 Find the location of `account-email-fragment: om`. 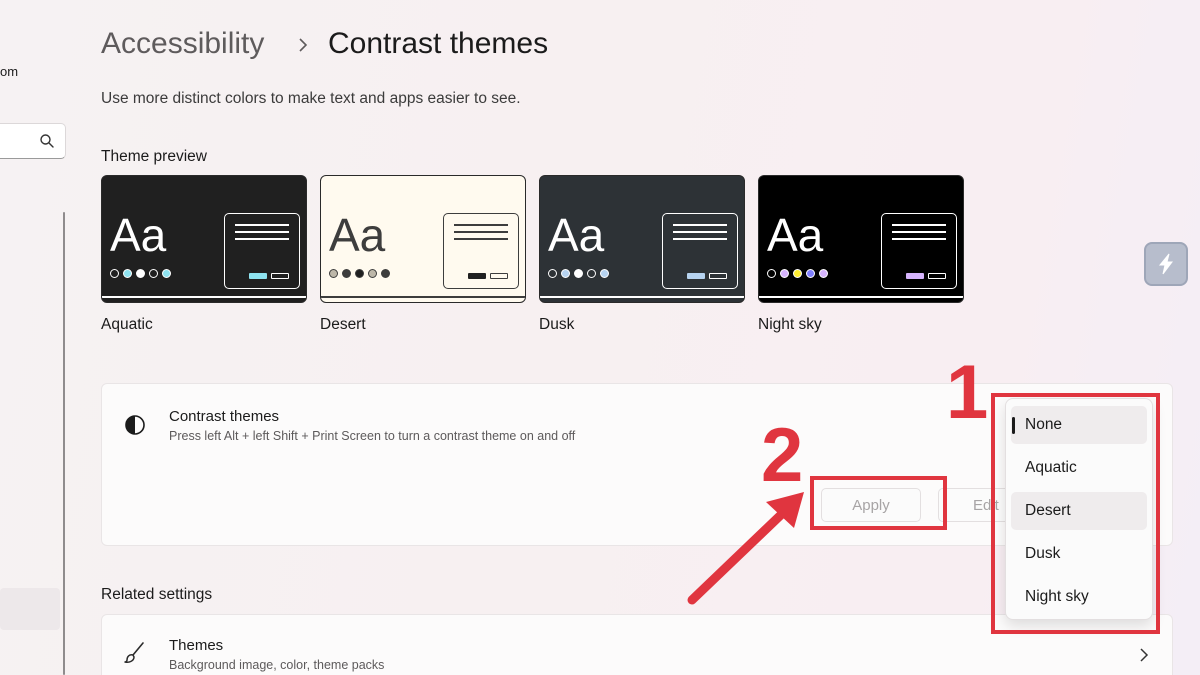

account-email-fragment: om is located at coordinates (9, 71).